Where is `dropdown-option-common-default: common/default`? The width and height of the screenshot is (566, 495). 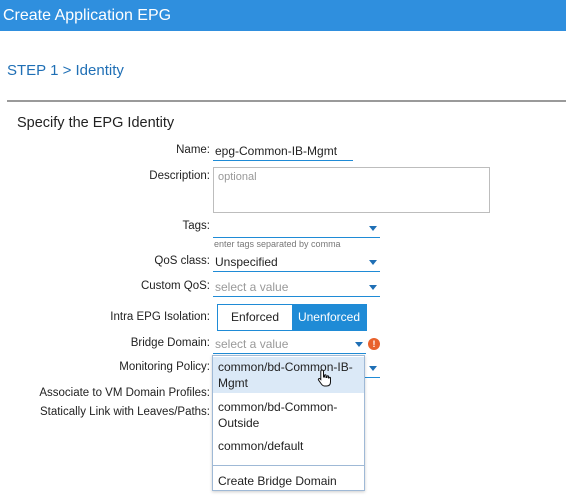
dropdown-option-common-default: common/default is located at coordinates (288, 446).